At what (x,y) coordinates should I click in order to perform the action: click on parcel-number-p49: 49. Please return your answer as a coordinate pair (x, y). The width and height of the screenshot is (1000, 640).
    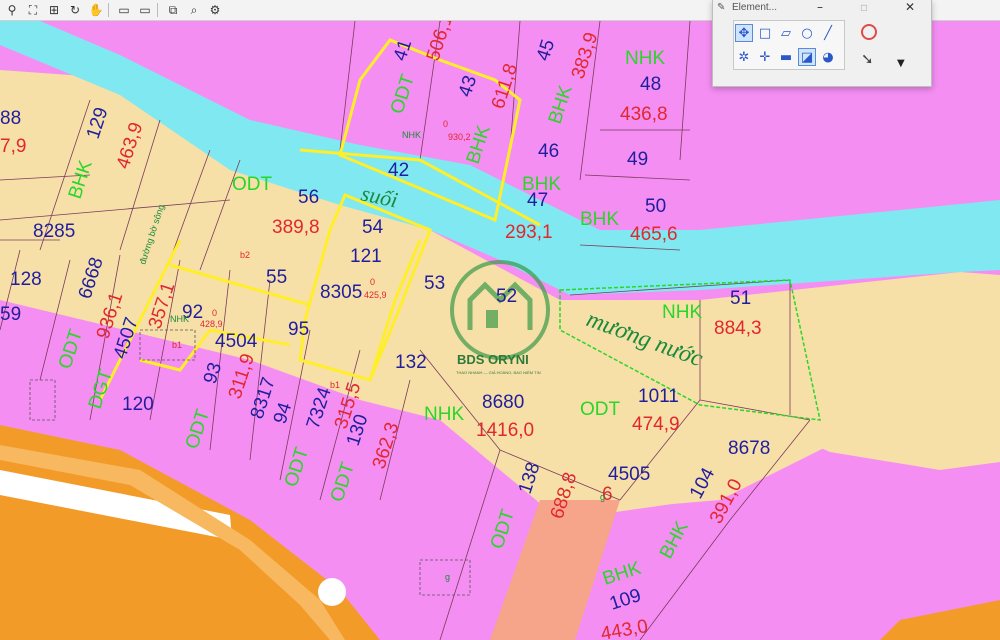
    Looking at the image, I should click on (637, 159).